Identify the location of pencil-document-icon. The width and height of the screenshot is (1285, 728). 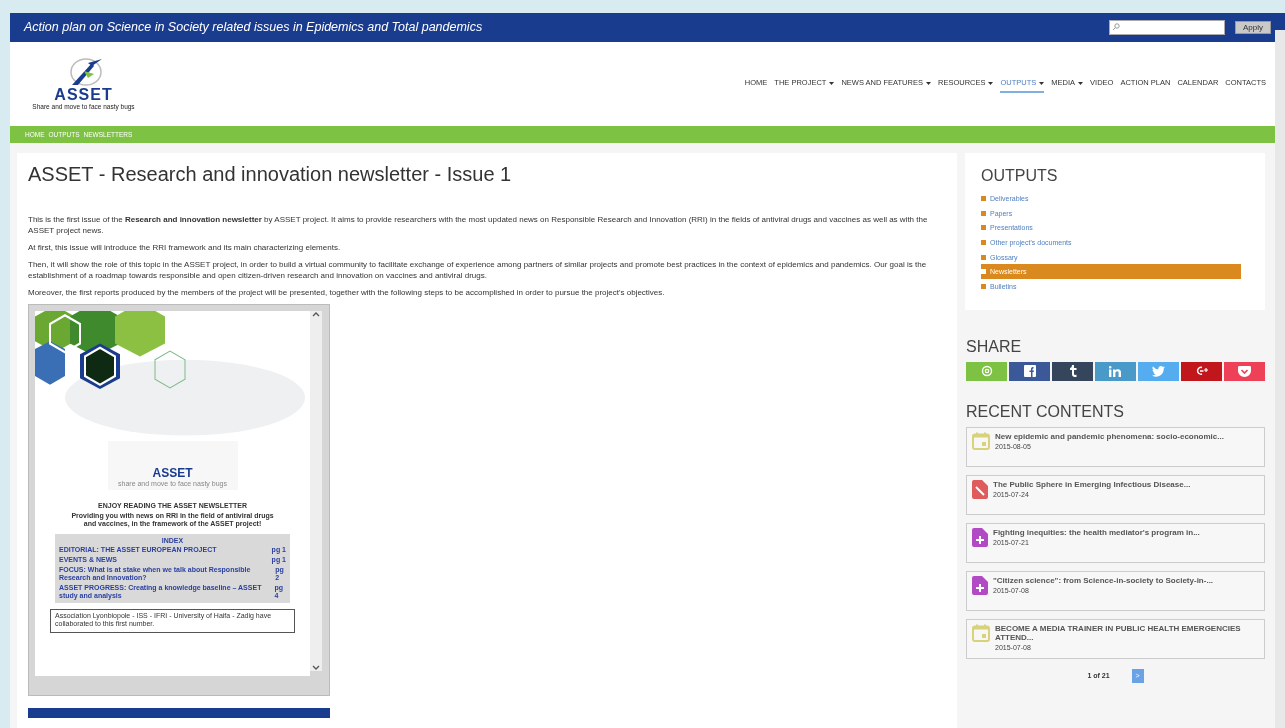
(980, 489).